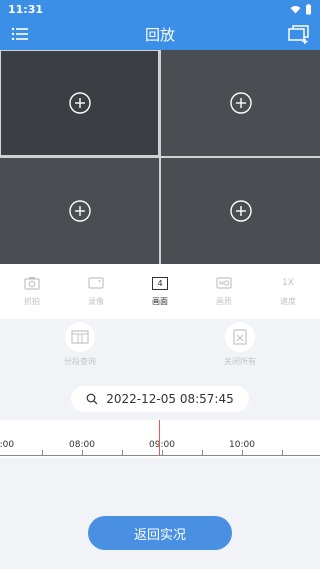 This screenshot has height=569, width=320. I want to click on close-all-label: 关闭所有, so click(240, 361).